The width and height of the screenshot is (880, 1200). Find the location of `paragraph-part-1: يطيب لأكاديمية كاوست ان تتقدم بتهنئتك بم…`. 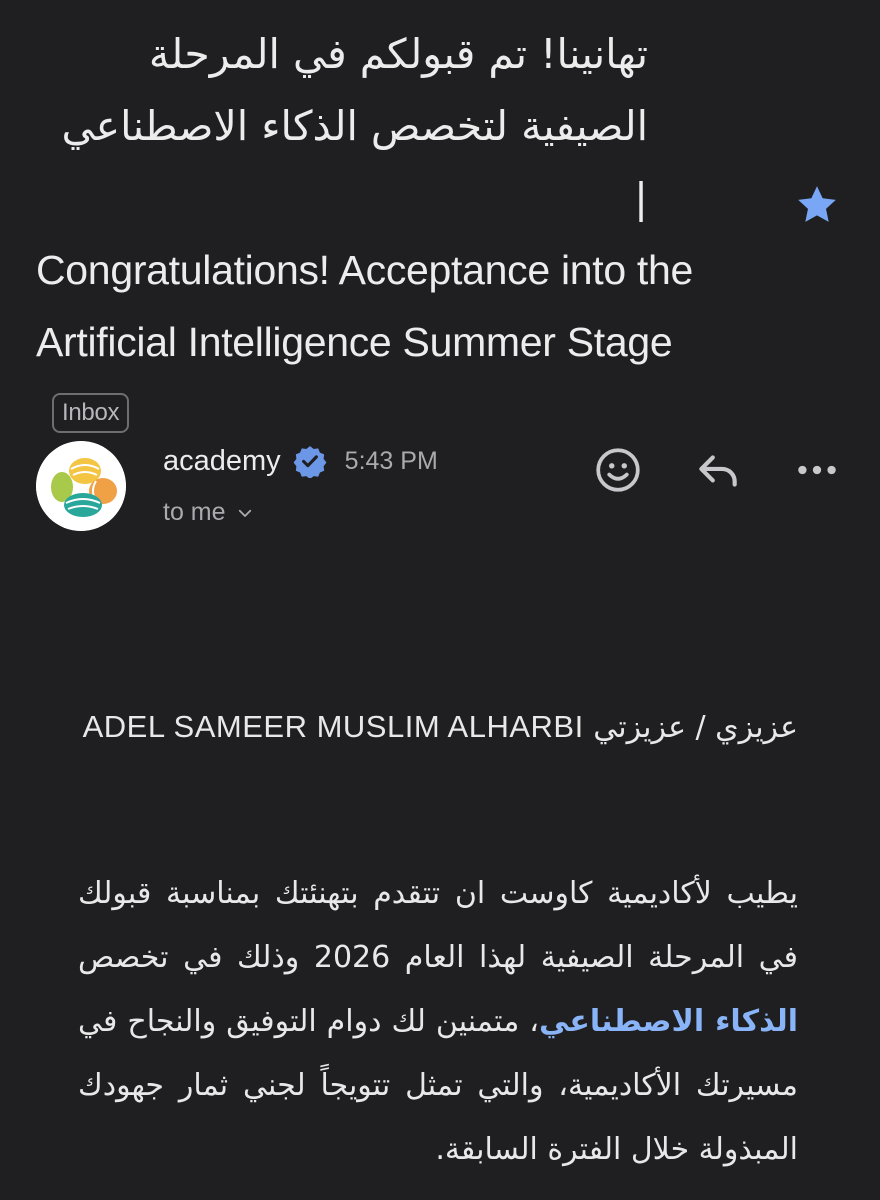

paragraph-part-1: يطيب لأكاديمية كاوست ان تتقدم بتهنئتك بم… is located at coordinates (438, 925).